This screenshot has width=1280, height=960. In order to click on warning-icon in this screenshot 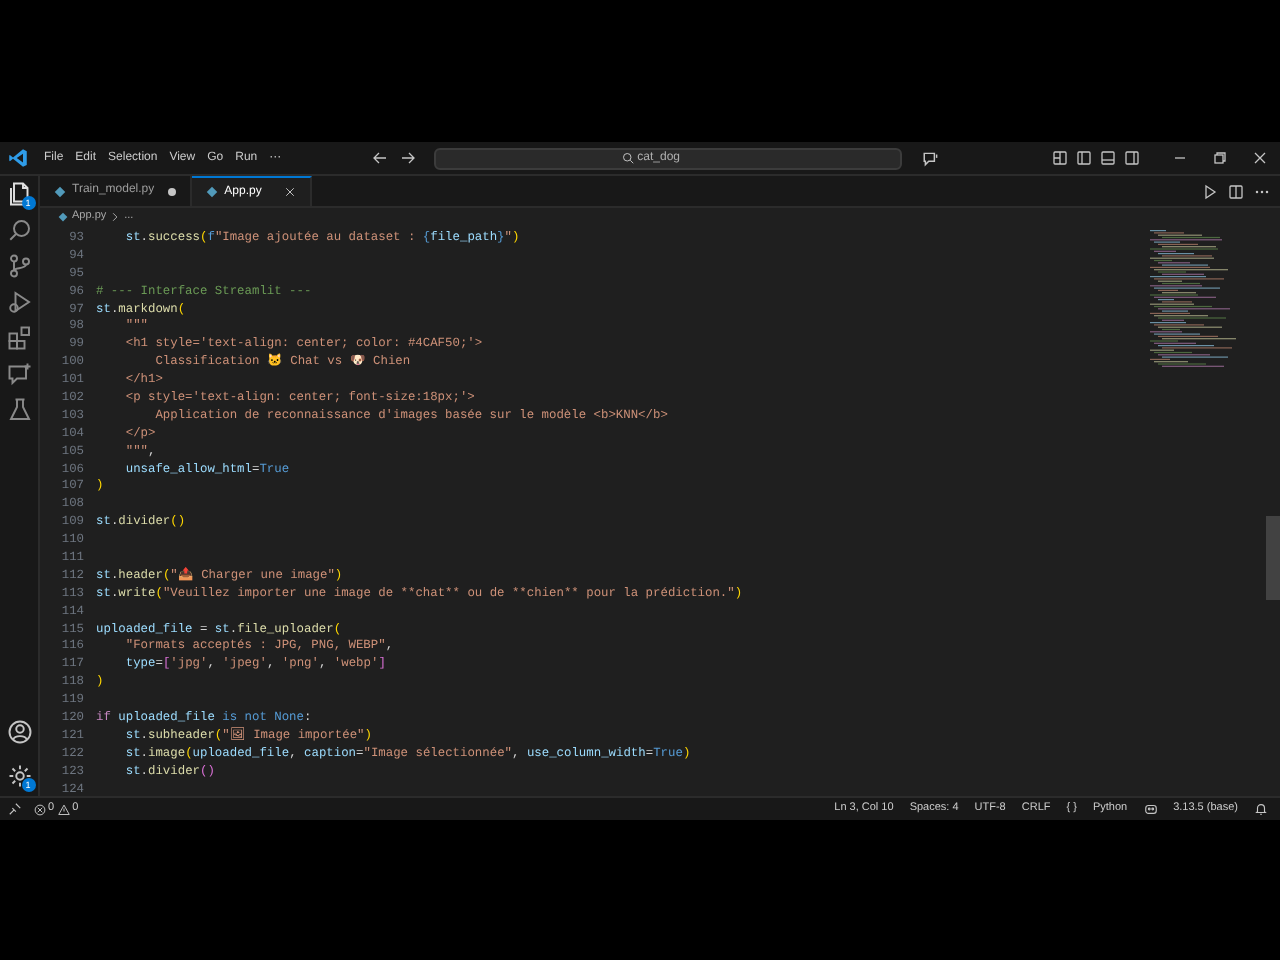, I will do `click(64, 809)`.